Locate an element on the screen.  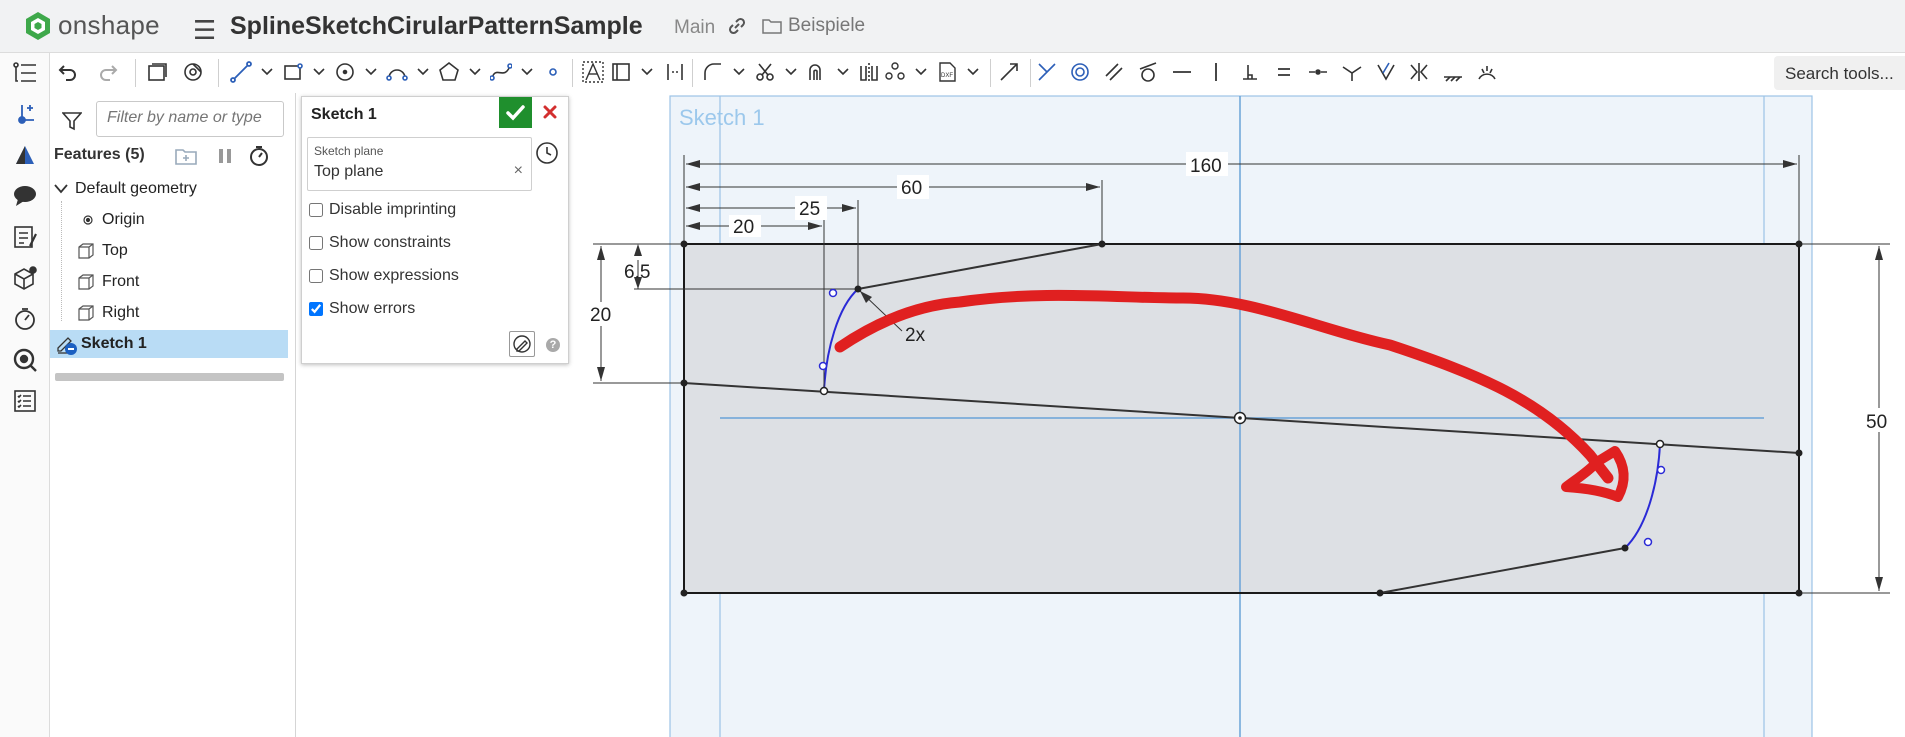
use-icon is located at coordinates (1009, 72).